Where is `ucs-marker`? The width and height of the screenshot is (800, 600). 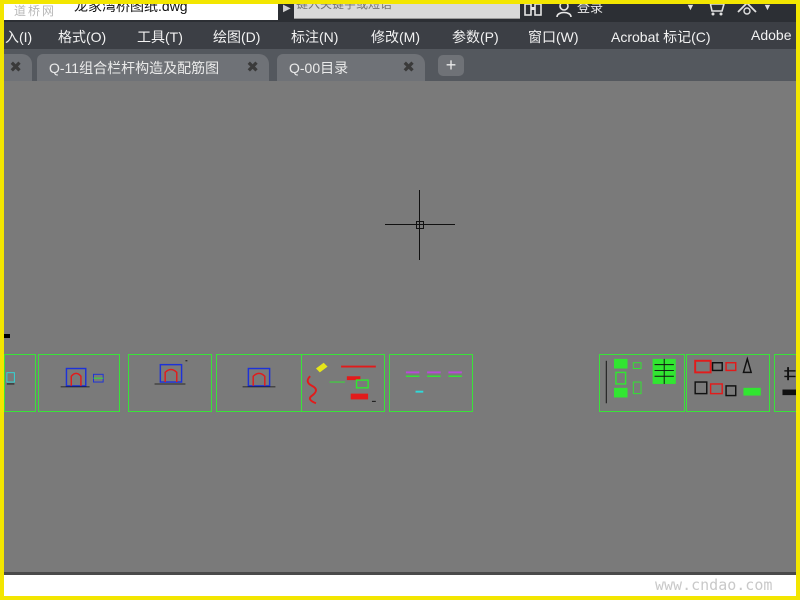
ucs-marker is located at coordinates (7, 336).